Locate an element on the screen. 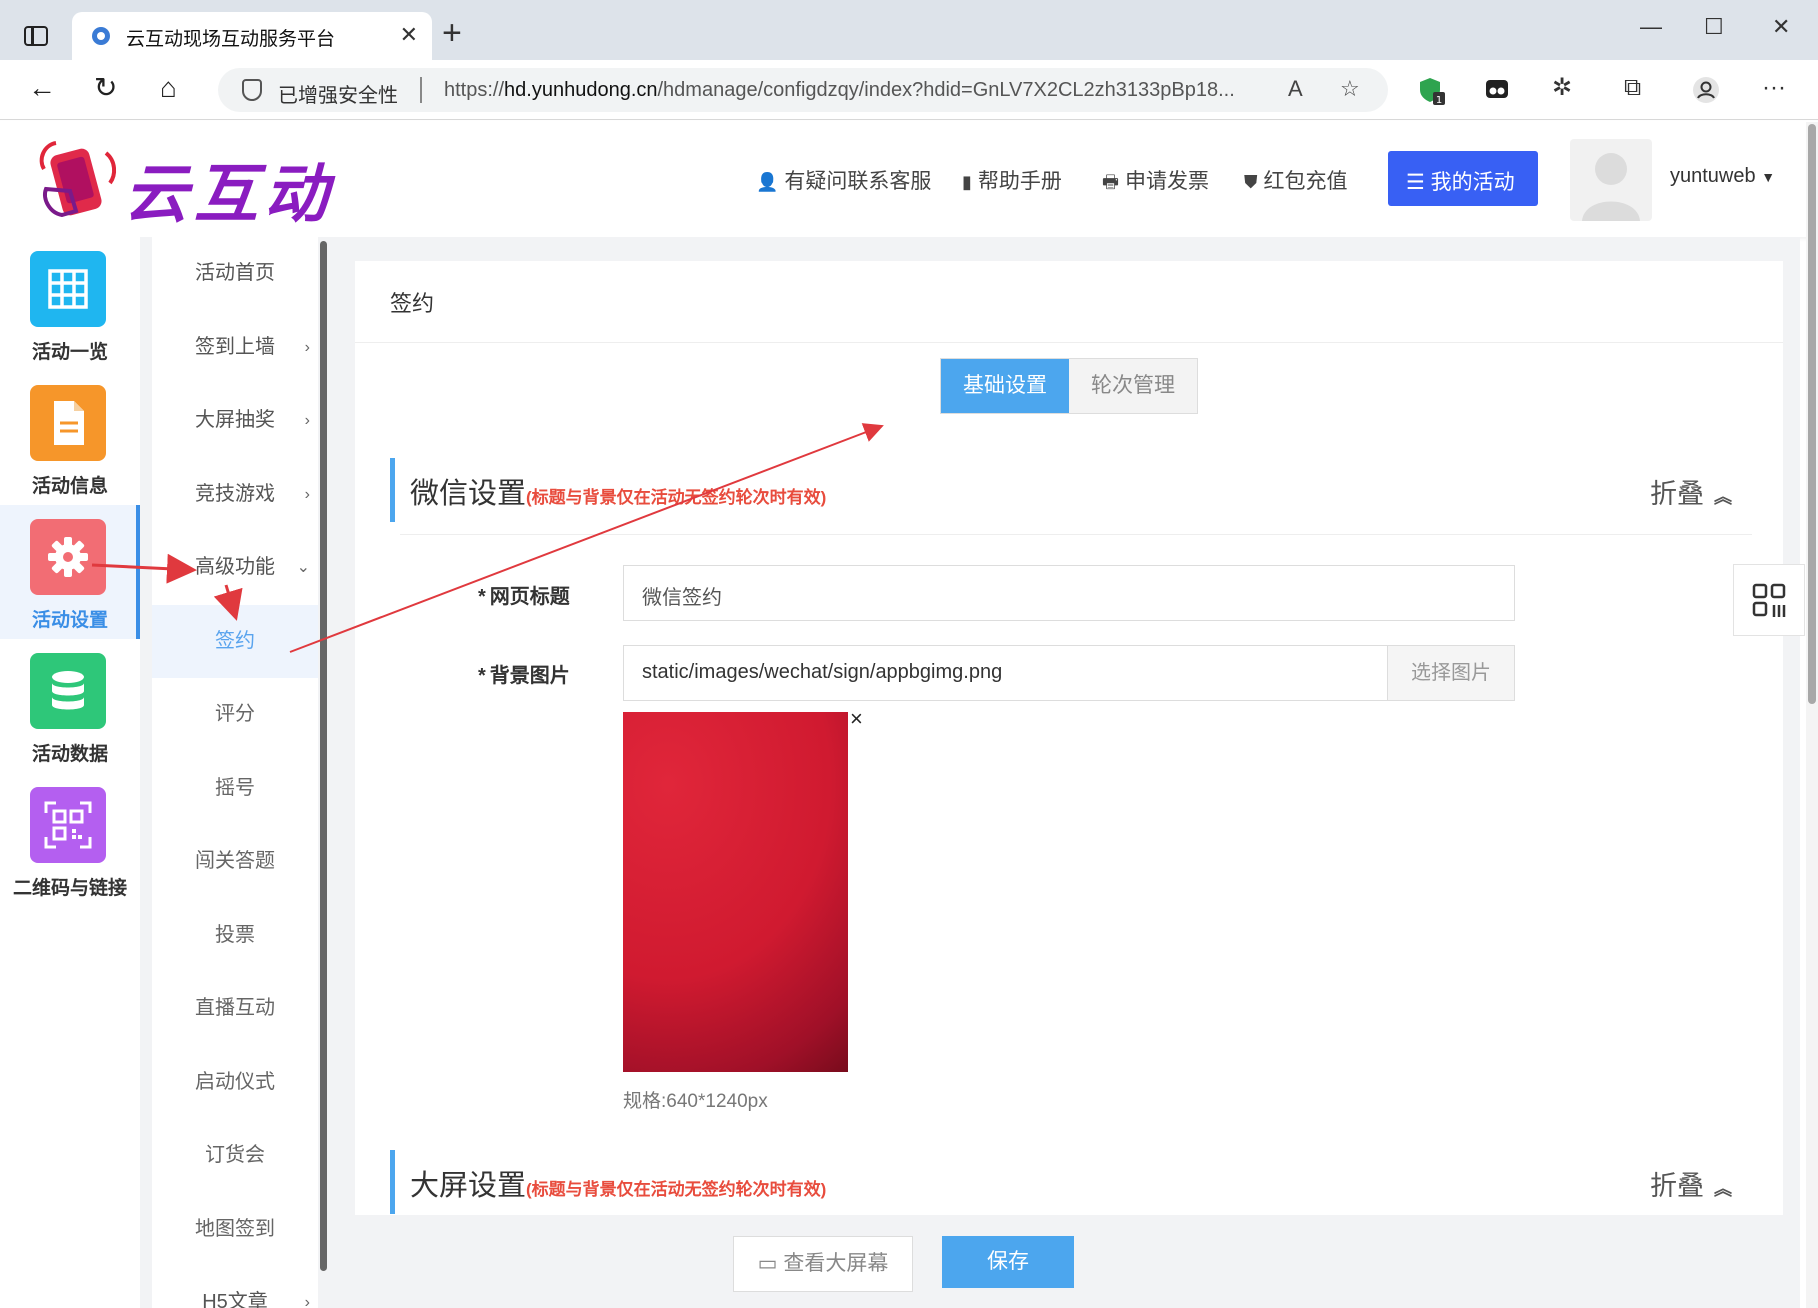  submenu-item: 活动首页 is located at coordinates (235, 274).